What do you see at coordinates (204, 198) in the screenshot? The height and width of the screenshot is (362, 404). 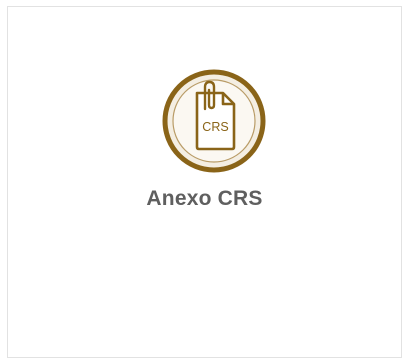 I see `card-title: Anexo CRS` at bounding box center [204, 198].